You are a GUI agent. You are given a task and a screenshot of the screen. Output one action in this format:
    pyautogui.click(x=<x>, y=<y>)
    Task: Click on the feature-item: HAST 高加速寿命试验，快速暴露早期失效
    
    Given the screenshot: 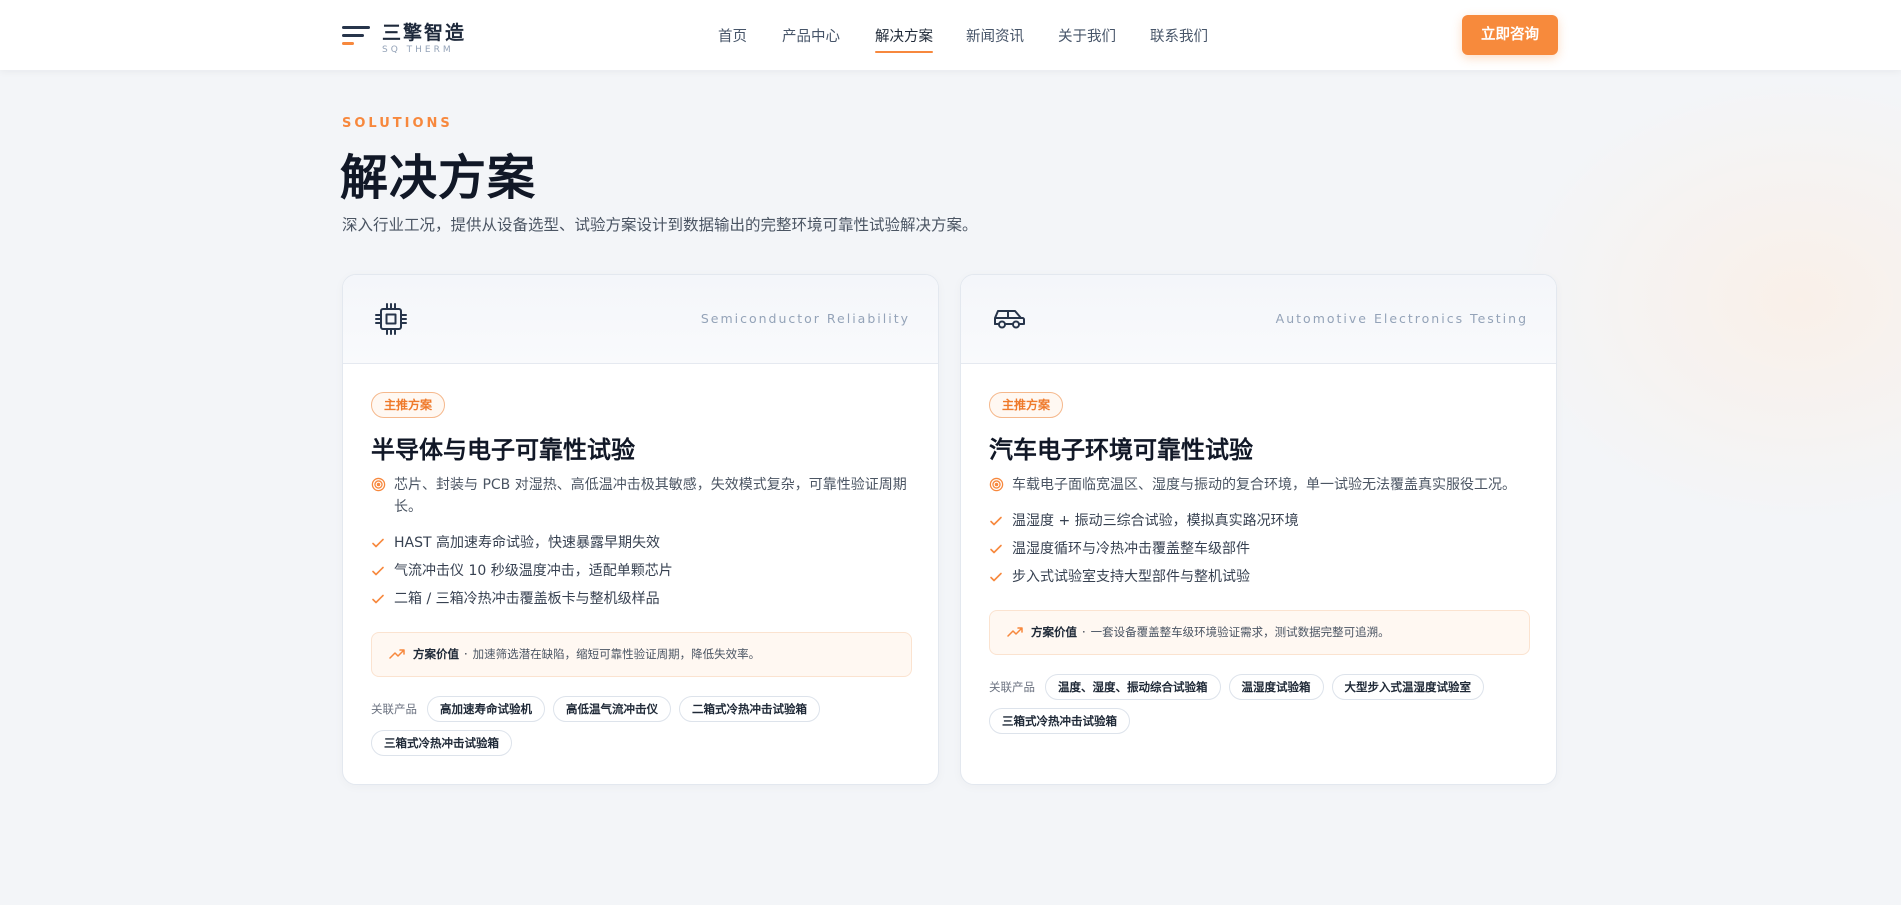 What is the action you would take?
    pyautogui.click(x=643, y=546)
    